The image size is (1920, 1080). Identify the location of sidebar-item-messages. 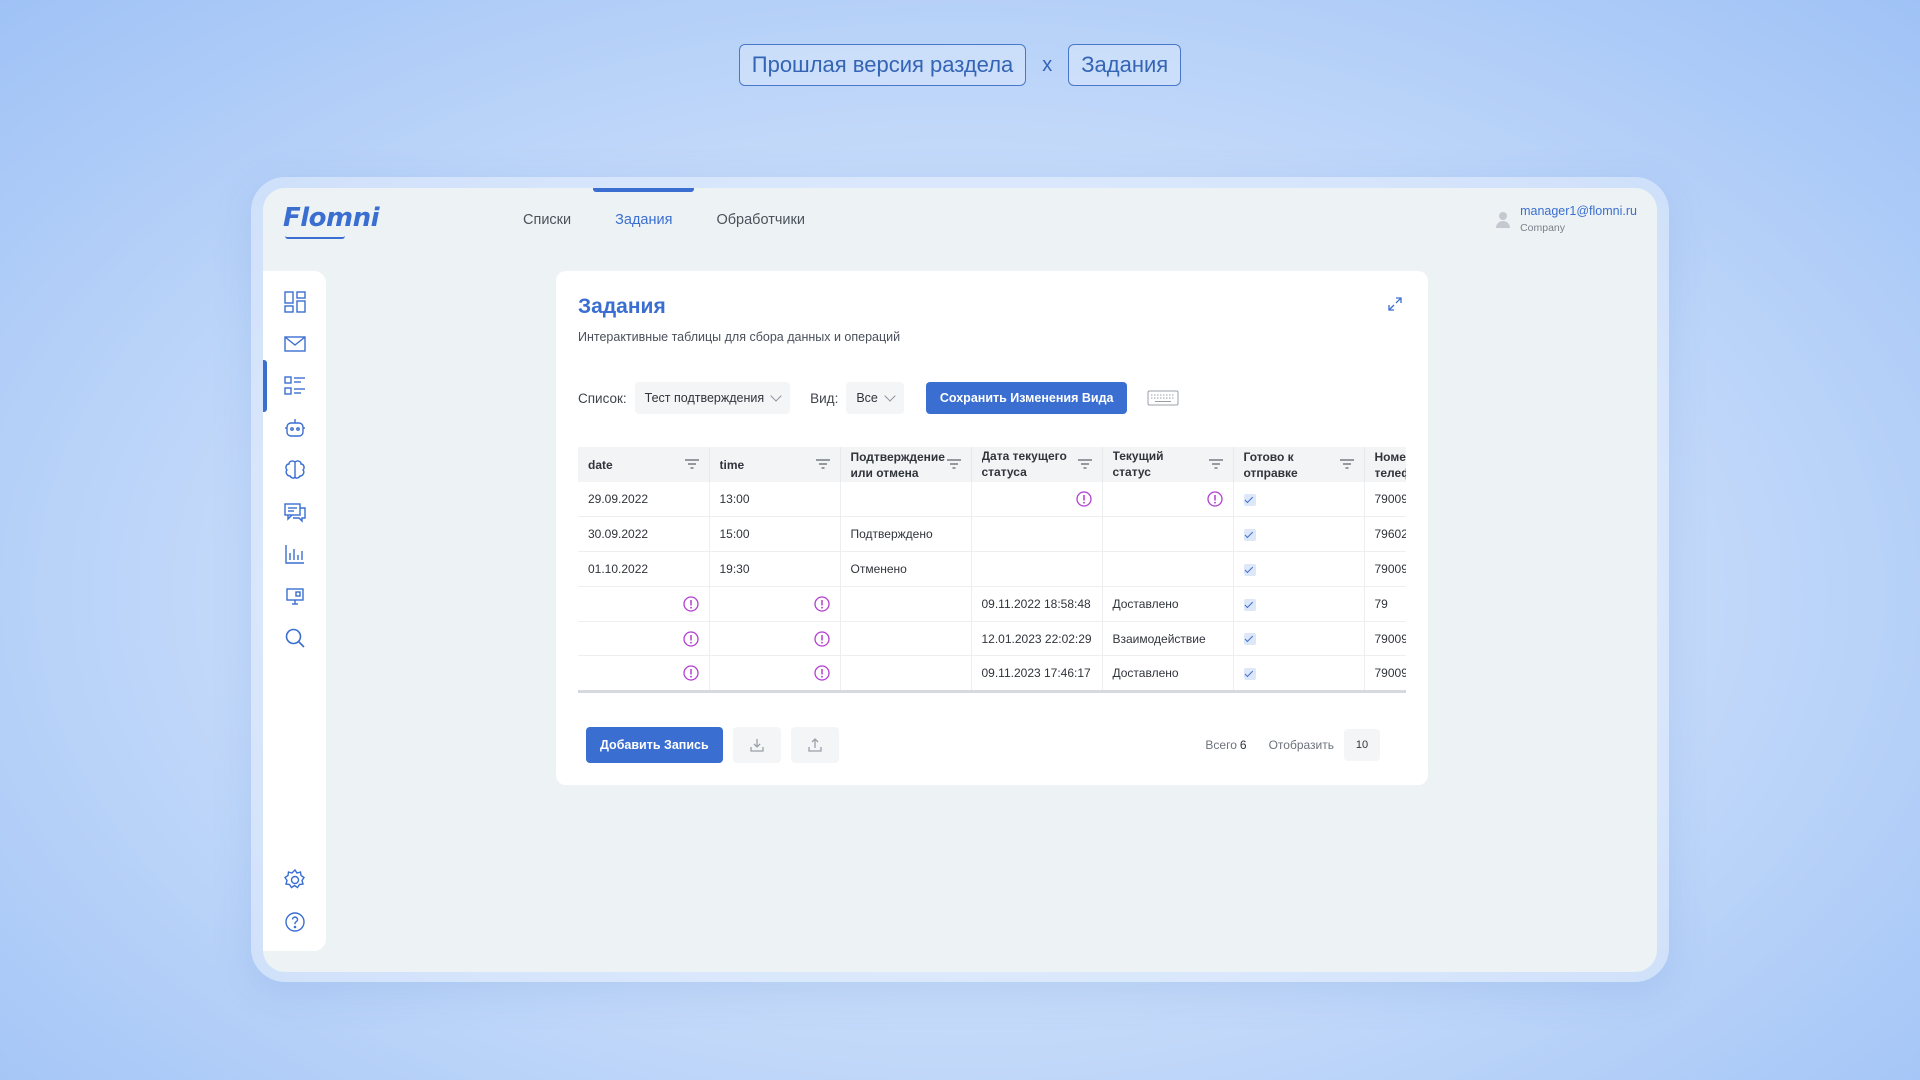
(294, 344).